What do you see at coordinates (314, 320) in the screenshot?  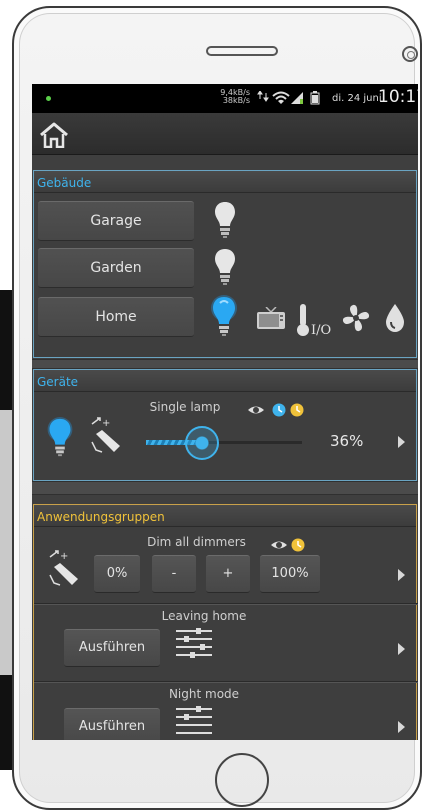 I see `thermometer-io-icon: I/O` at bounding box center [314, 320].